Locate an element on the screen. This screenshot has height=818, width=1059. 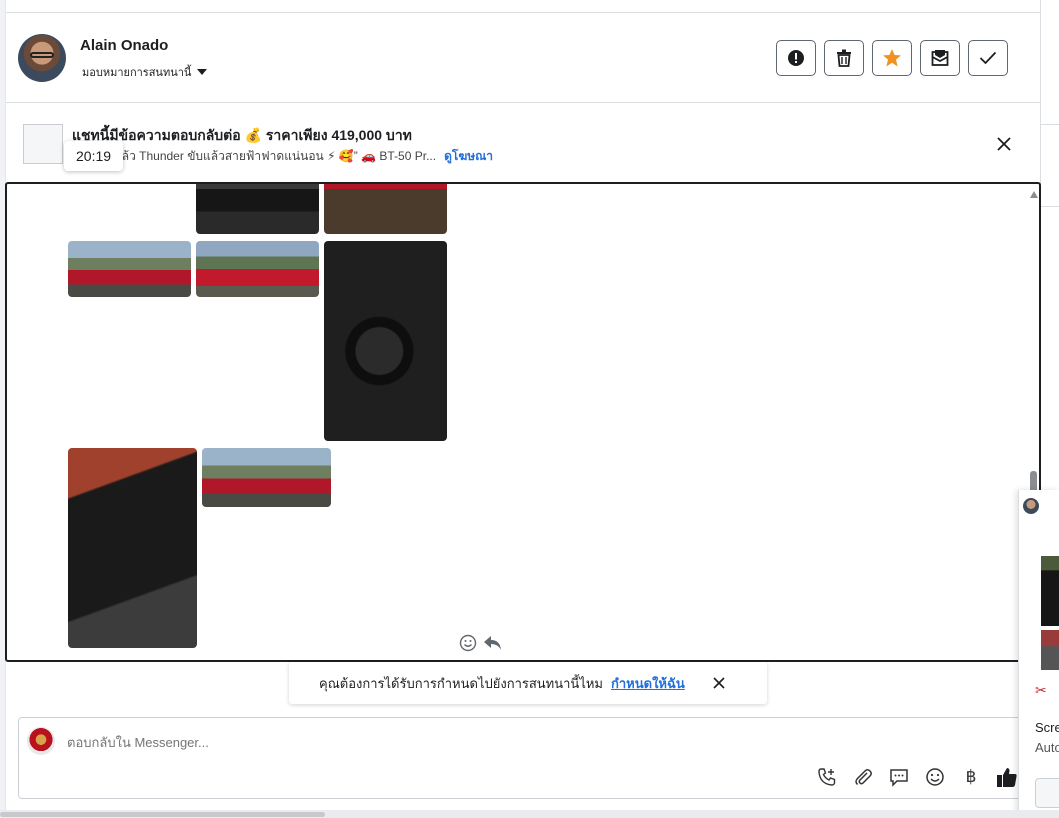
trash-icon is located at coordinates (844, 58).